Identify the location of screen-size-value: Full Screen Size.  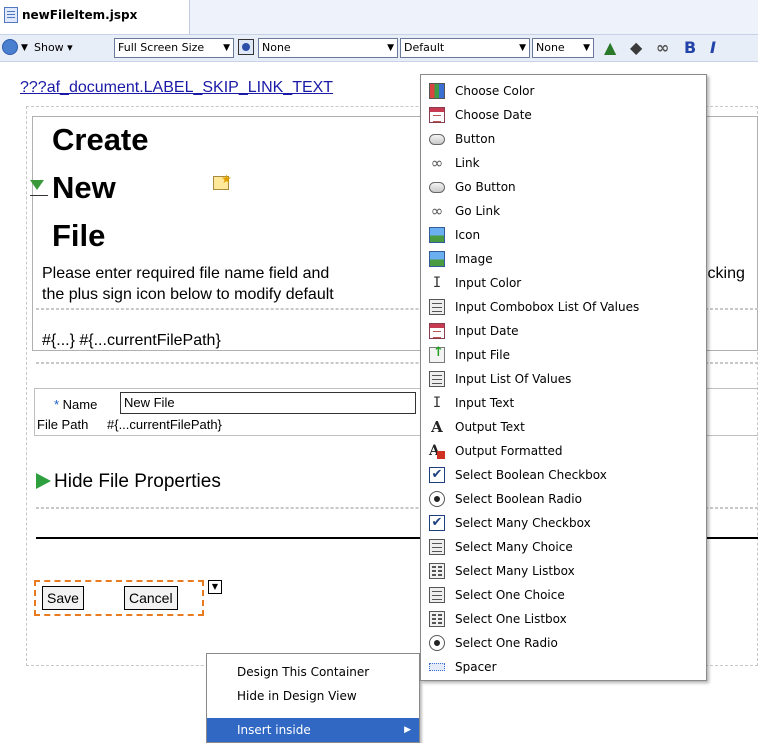
(161, 47).